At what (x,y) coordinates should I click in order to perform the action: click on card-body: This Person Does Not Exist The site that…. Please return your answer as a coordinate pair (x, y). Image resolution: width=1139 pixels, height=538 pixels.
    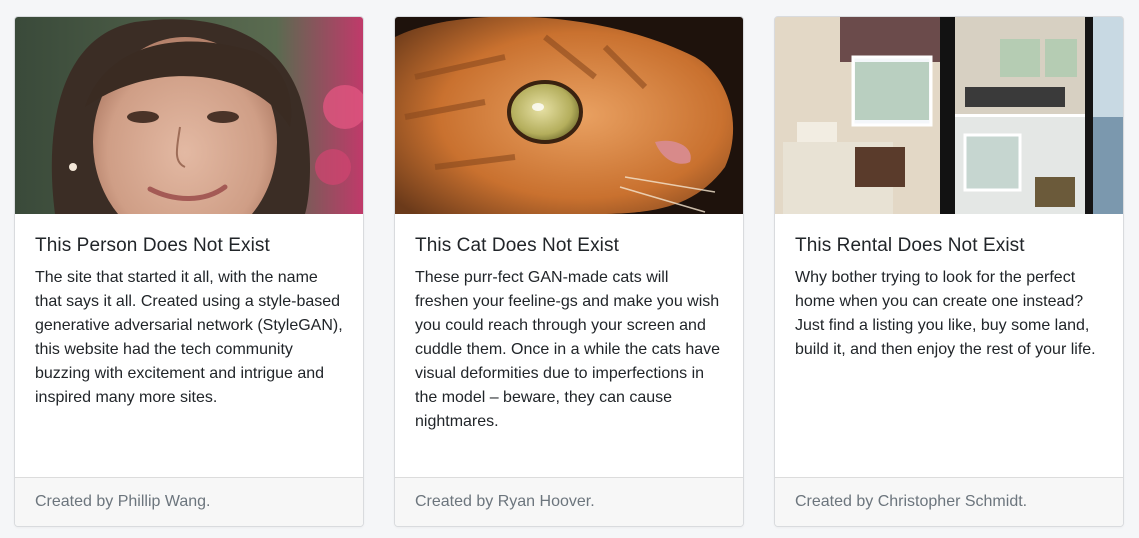
    Looking at the image, I should click on (190, 322).